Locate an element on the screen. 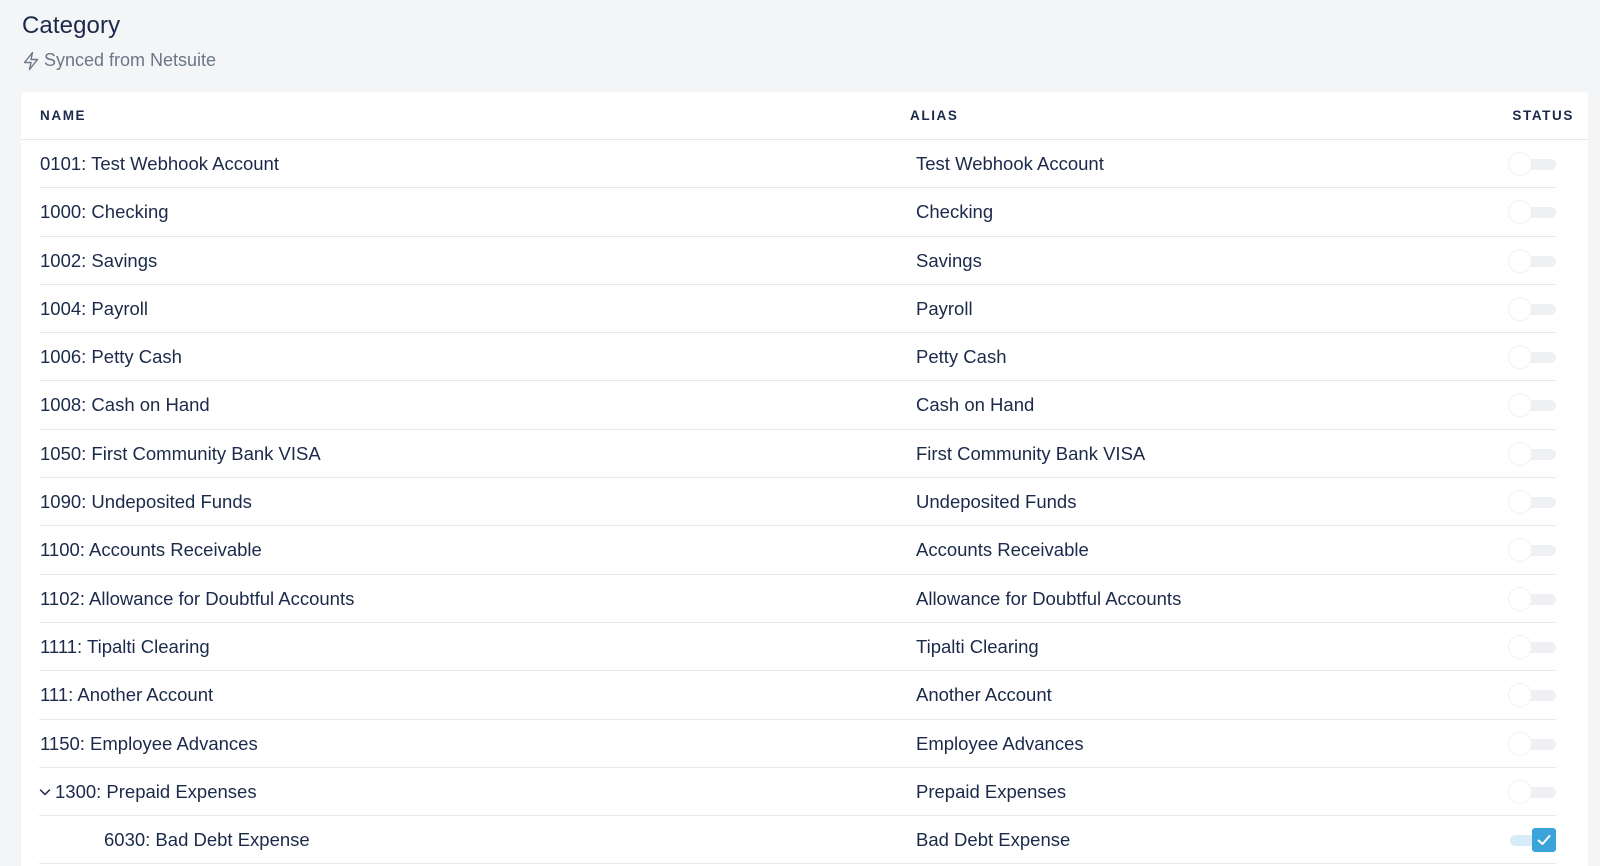 The width and height of the screenshot is (1600, 866). category-alias: Cash on Hand is located at coordinates (975, 405).